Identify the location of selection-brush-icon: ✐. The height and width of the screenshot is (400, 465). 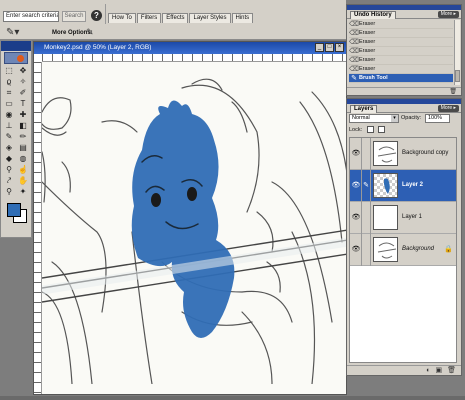
(23, 93).